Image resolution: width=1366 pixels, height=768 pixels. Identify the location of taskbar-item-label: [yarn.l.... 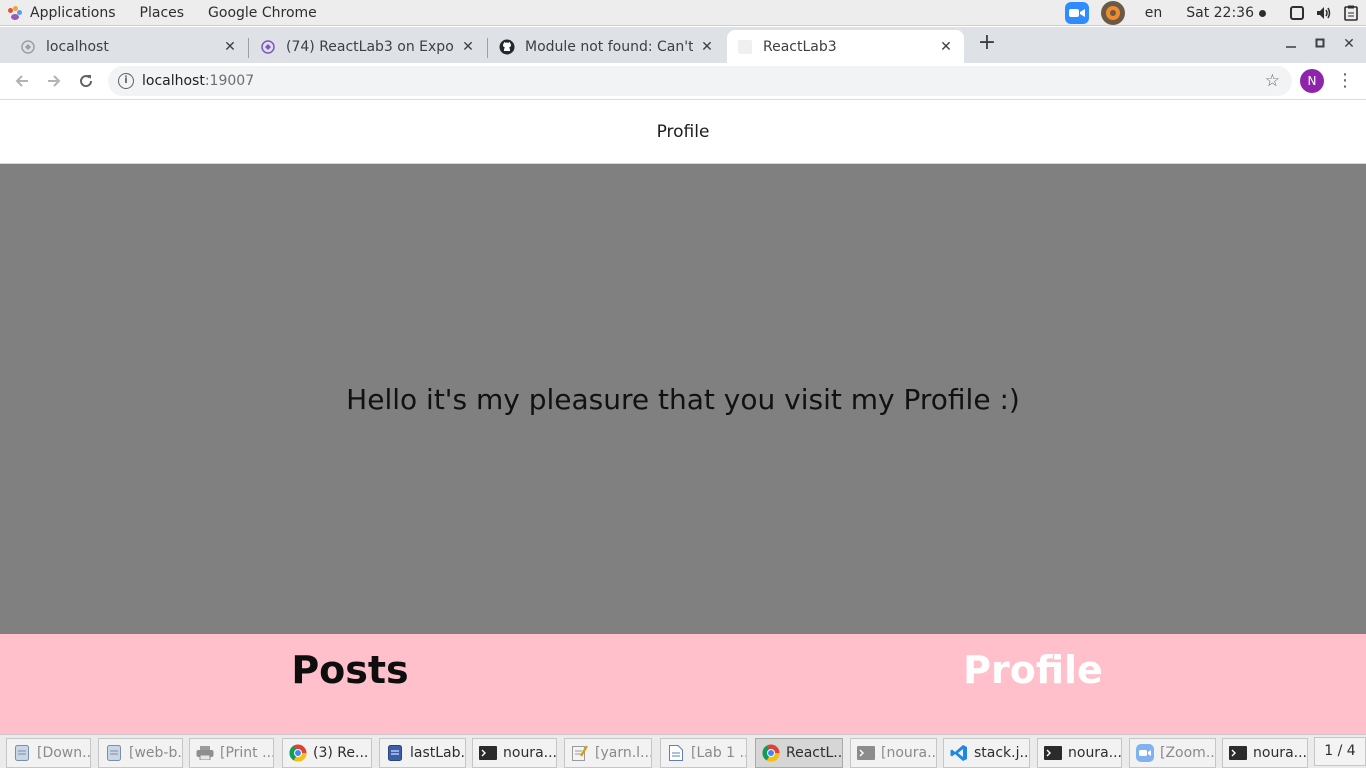
(623, 753).